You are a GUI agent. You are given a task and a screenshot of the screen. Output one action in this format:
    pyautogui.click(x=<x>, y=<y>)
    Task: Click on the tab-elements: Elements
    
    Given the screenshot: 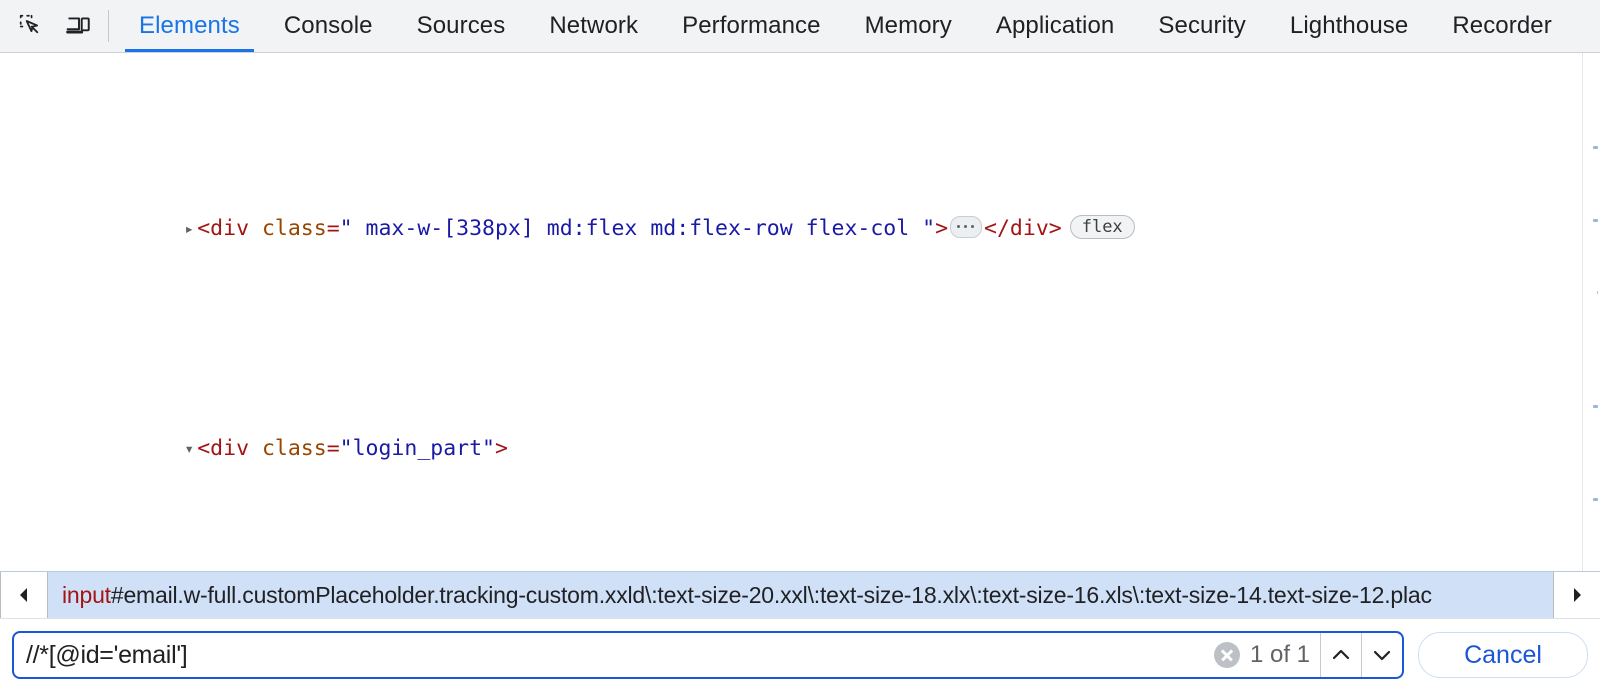 What is the action you would take?
    pyautogui.click(x=189, y=26)
    